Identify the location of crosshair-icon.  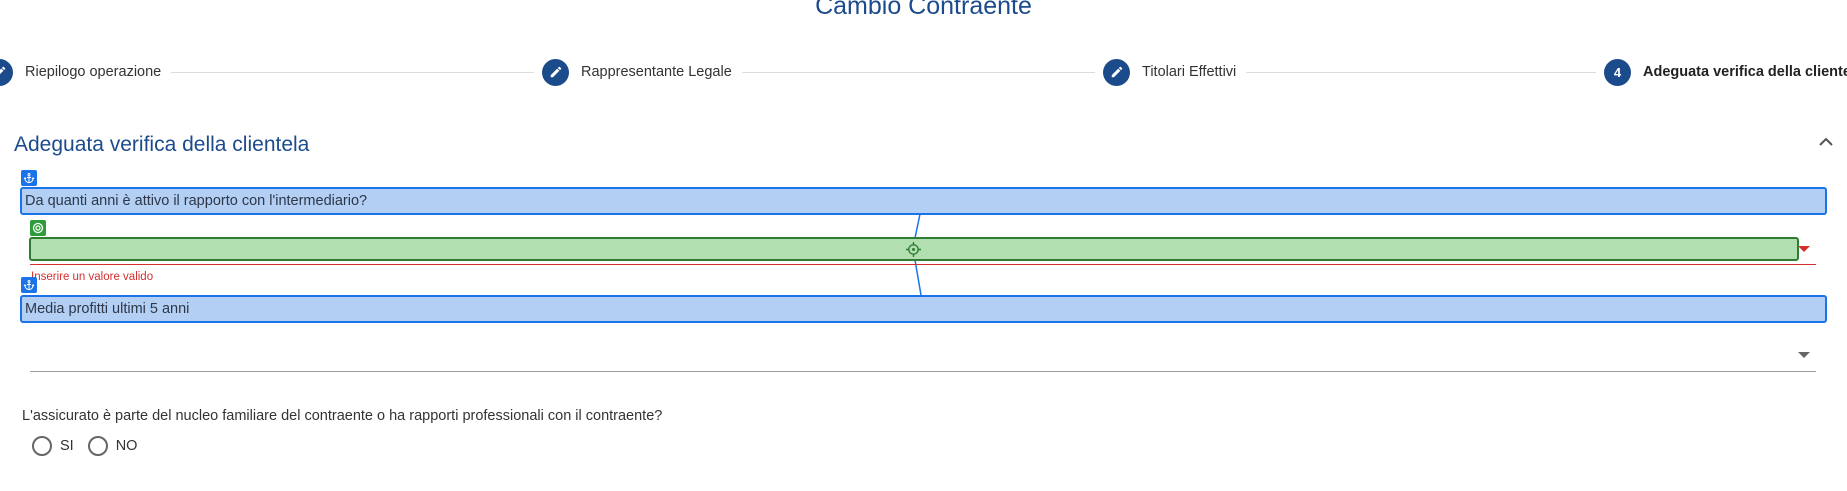
(913, 252).